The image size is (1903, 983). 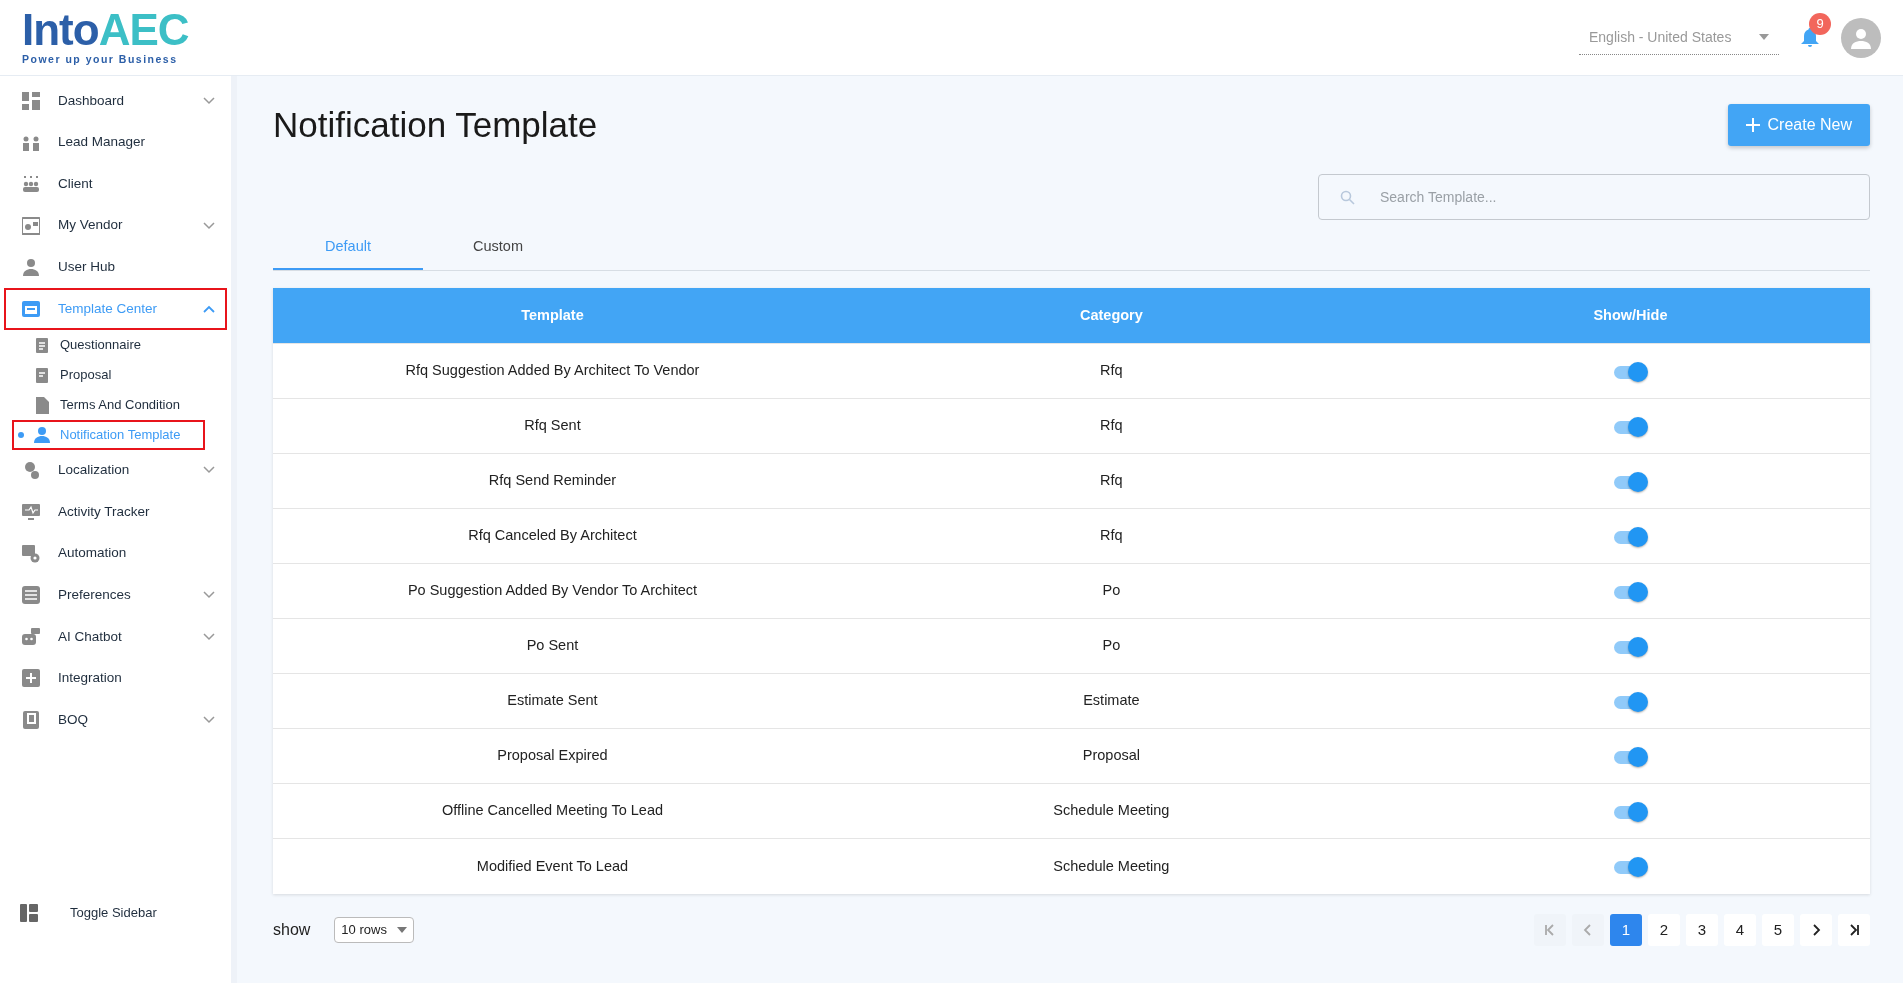 What do you see at coordinates (1702, 929) in the screenshot?
I see `page-button: 3` at bounding box center [1702, 929].